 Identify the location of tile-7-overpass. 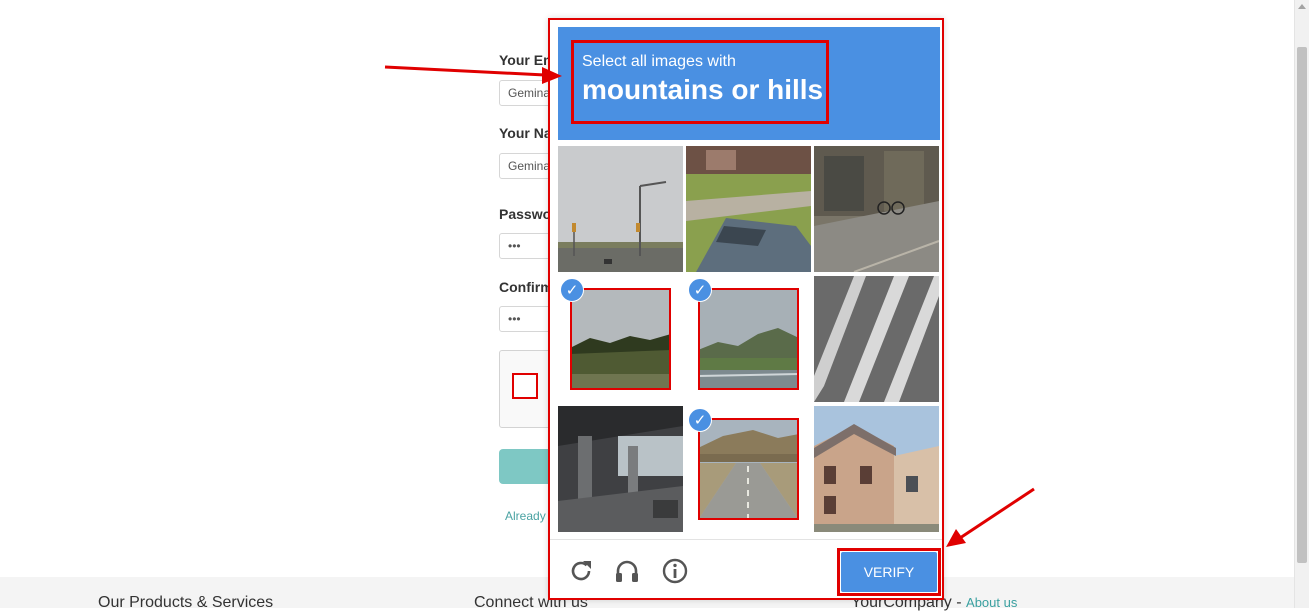
(620, 469).